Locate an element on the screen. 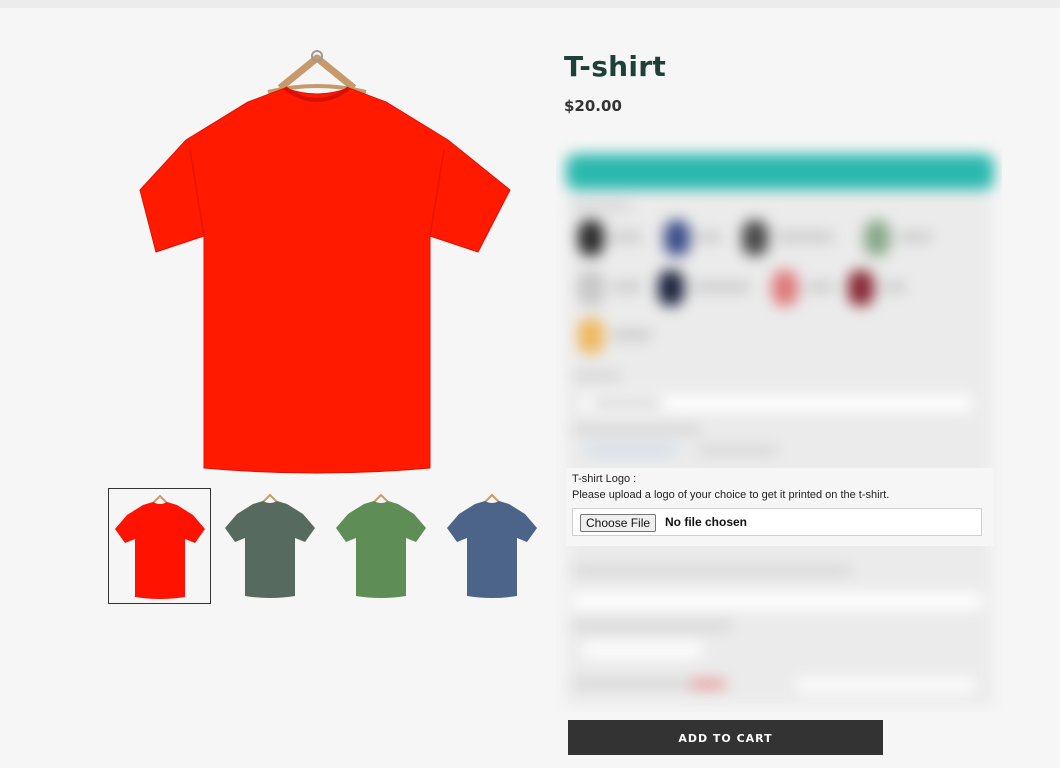 This screenshot has height=768, width=1060. file-input: Choose File No file chosen is located at coordinates (777, 522).